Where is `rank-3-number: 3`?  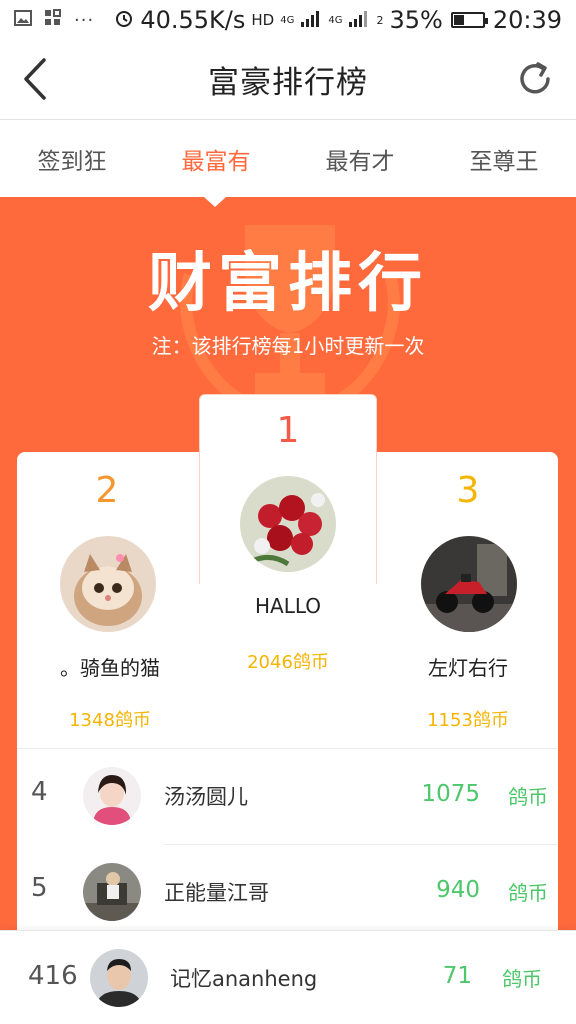 rank-3-number: 3 is located at coordinates (468, 490).